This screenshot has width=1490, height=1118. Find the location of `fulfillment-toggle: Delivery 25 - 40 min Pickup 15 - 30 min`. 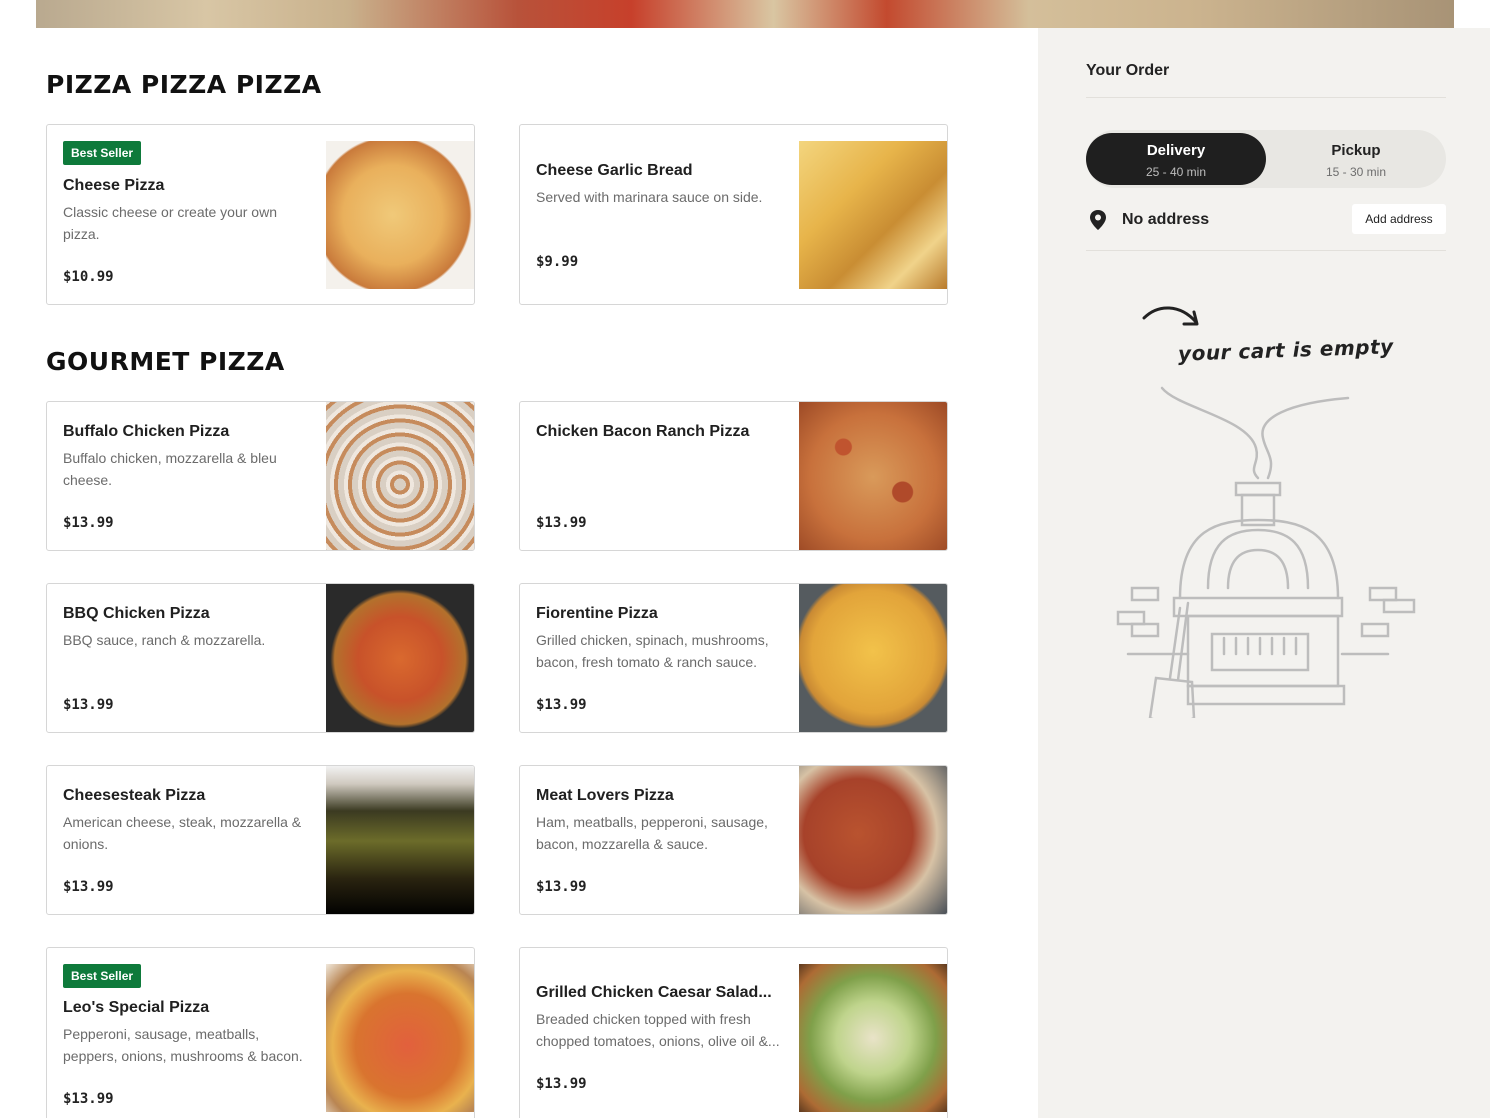

fulfillment-toggle: Delivery 25 - 40 min Pickup 15 - 30 min is located at coordinates (1266, 159).